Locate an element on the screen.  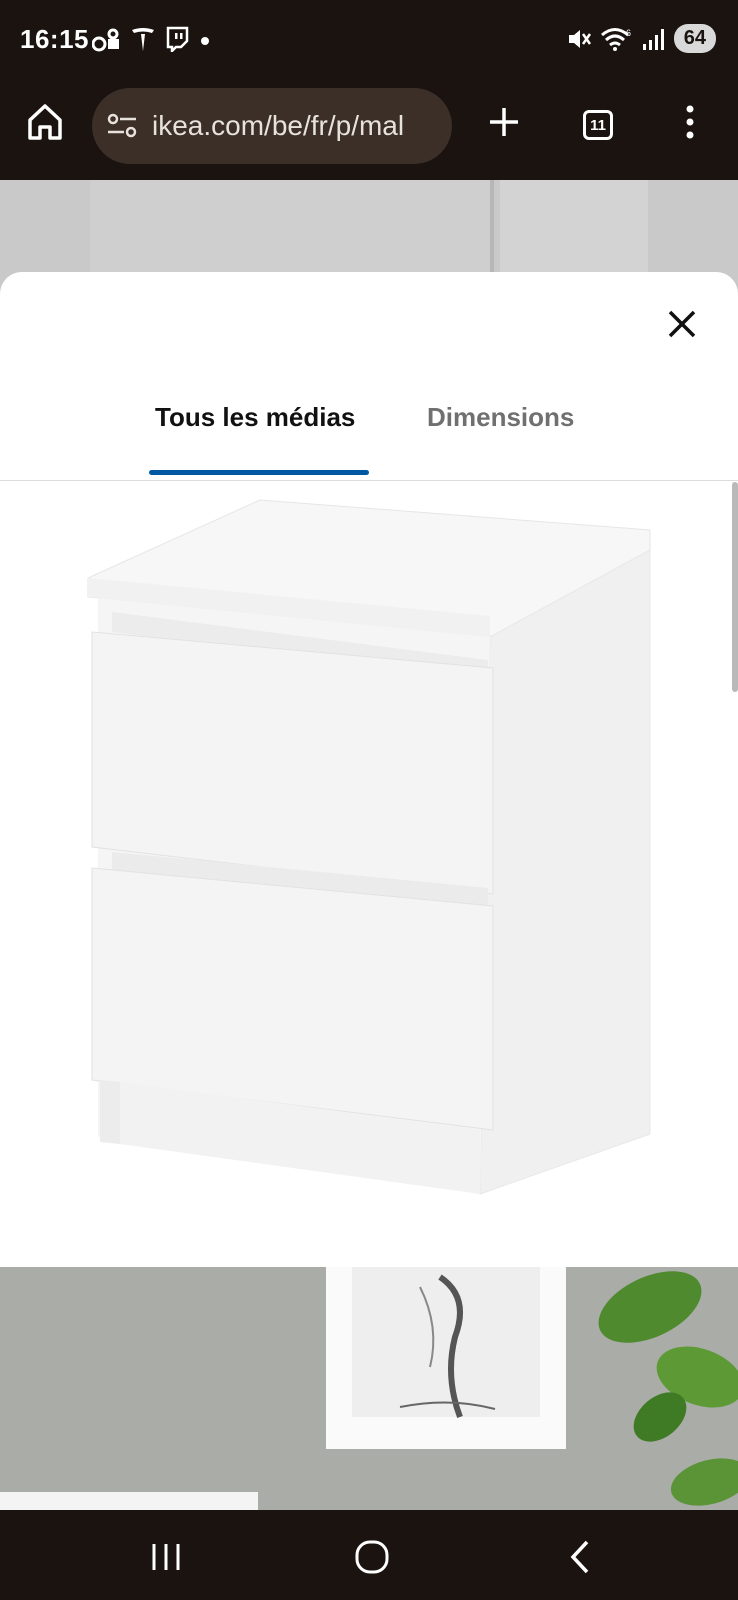
notification-icons is located at coordinates (152, 39).